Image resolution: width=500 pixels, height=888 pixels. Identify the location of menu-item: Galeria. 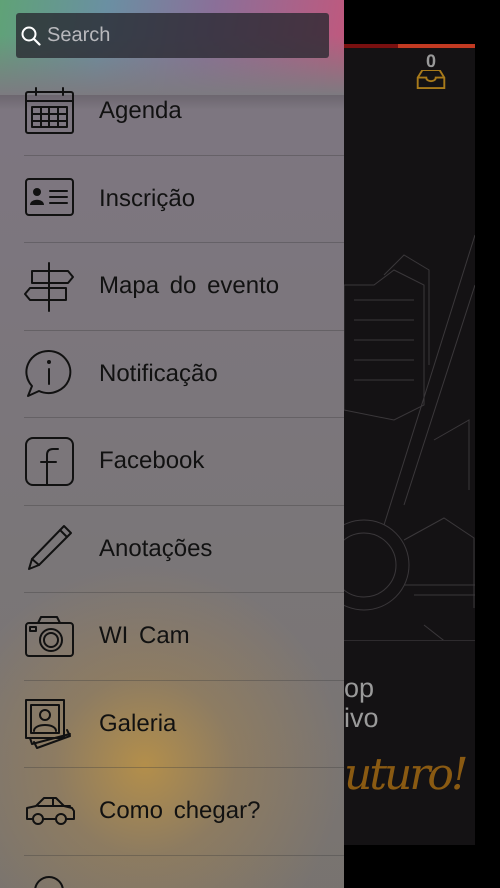
(137, 724).